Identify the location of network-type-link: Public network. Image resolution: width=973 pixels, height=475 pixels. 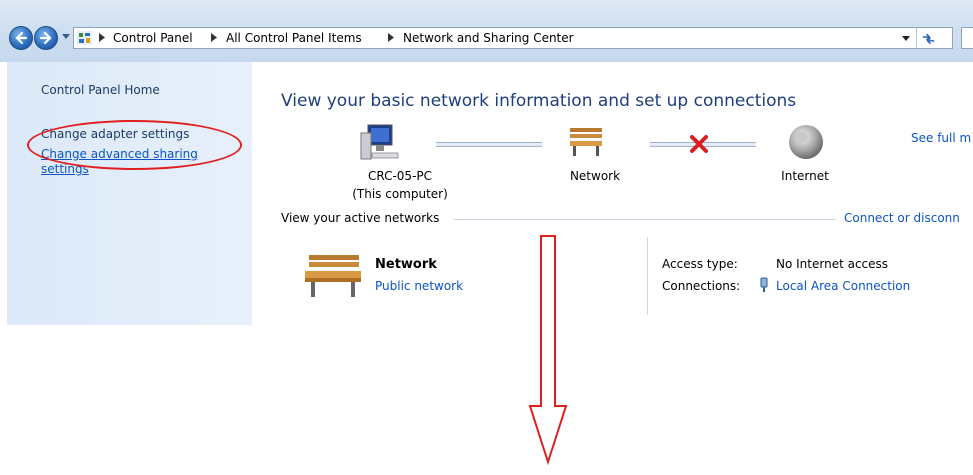
(419, 286).